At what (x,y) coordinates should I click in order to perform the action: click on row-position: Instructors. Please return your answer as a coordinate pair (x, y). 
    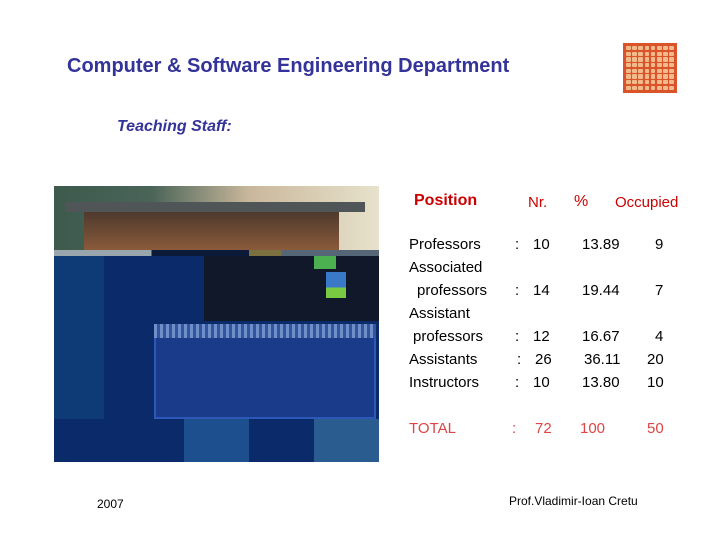
    Looking at the image, I should click on (444, 382).